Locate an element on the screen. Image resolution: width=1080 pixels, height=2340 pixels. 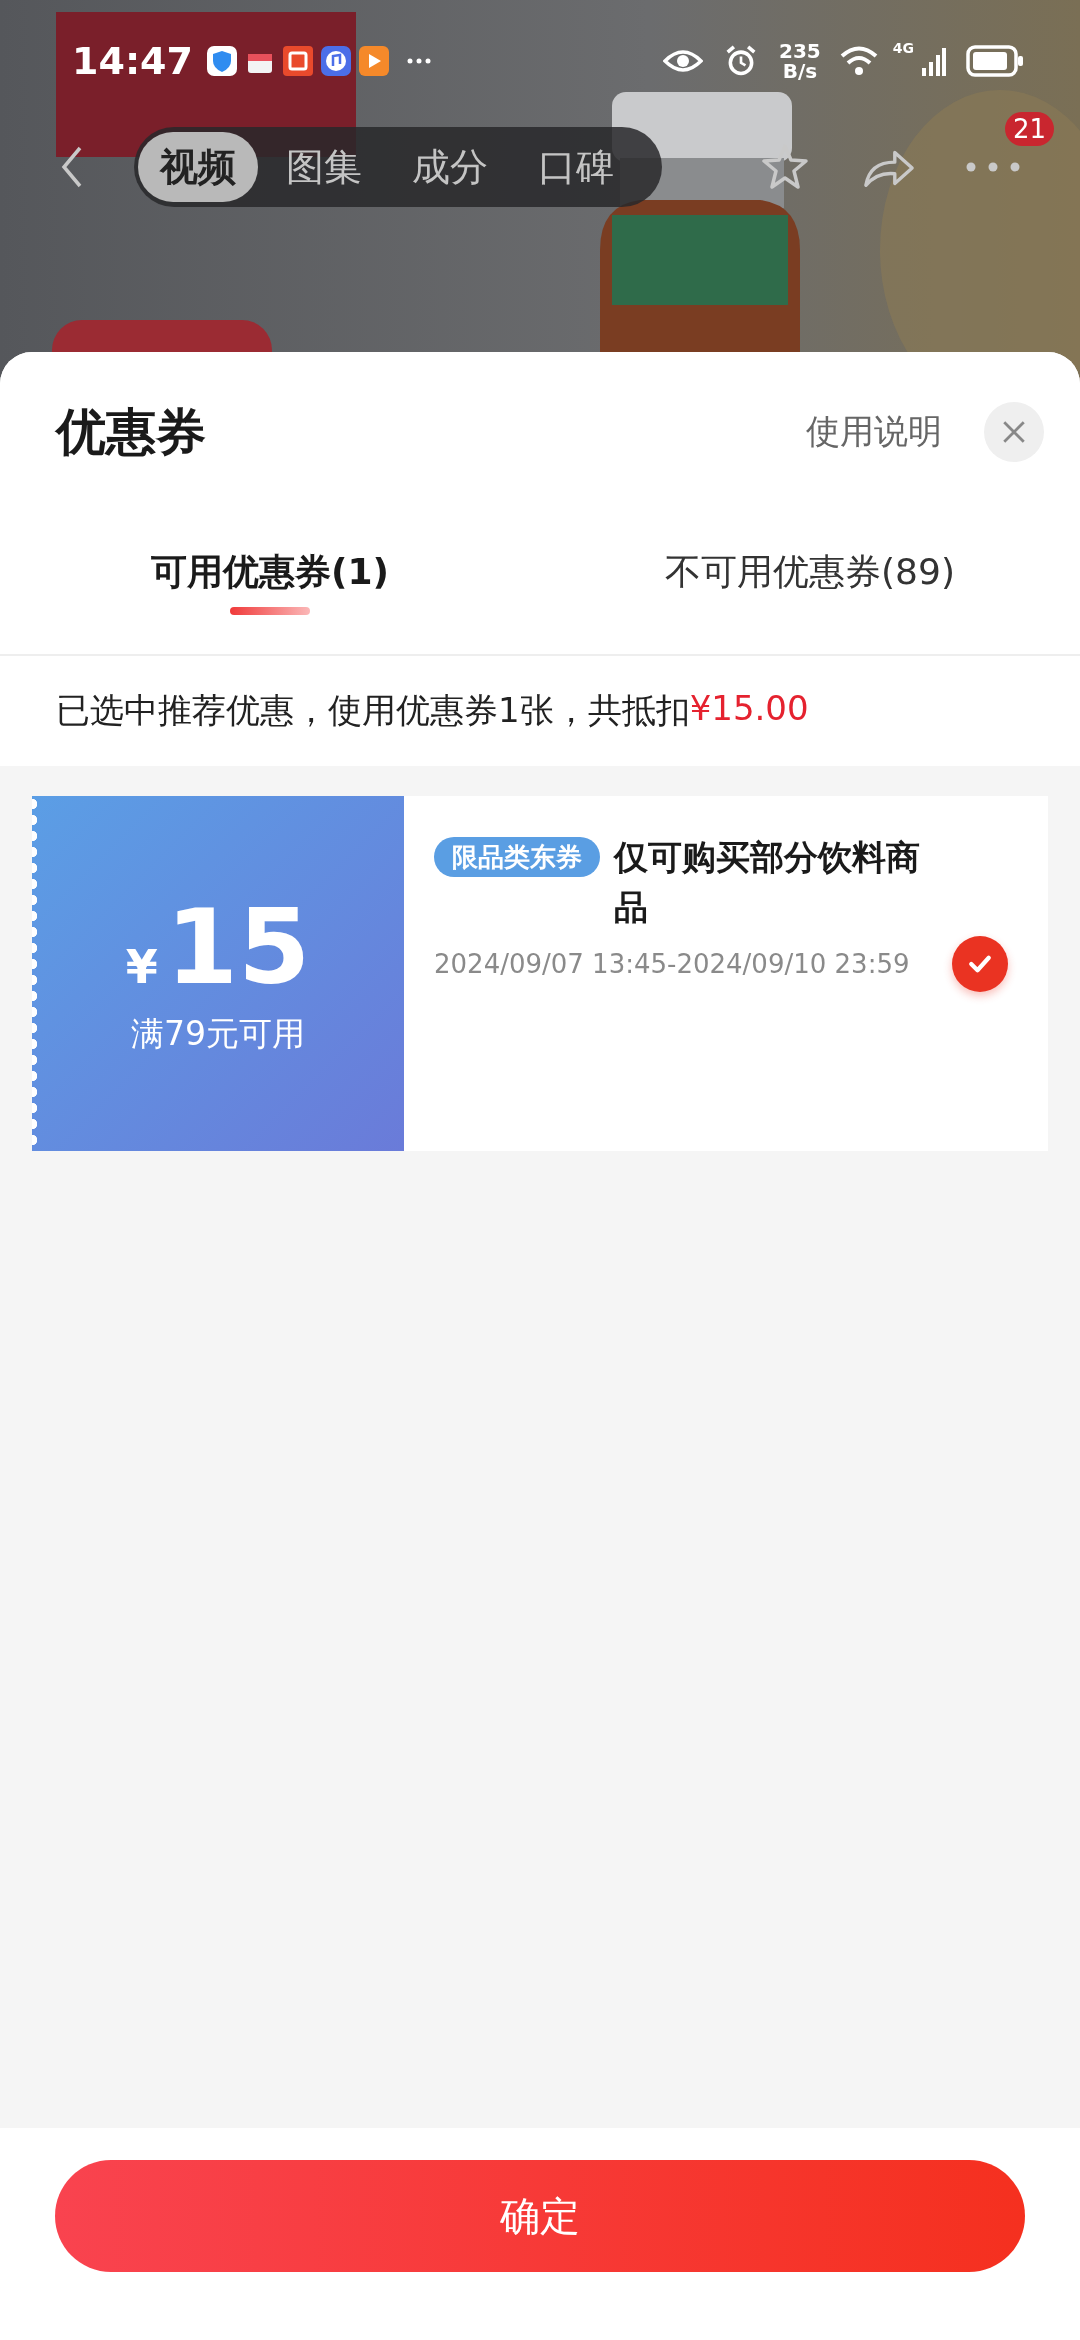
network-speed-value: 235 is located at coordinates (800, 51).